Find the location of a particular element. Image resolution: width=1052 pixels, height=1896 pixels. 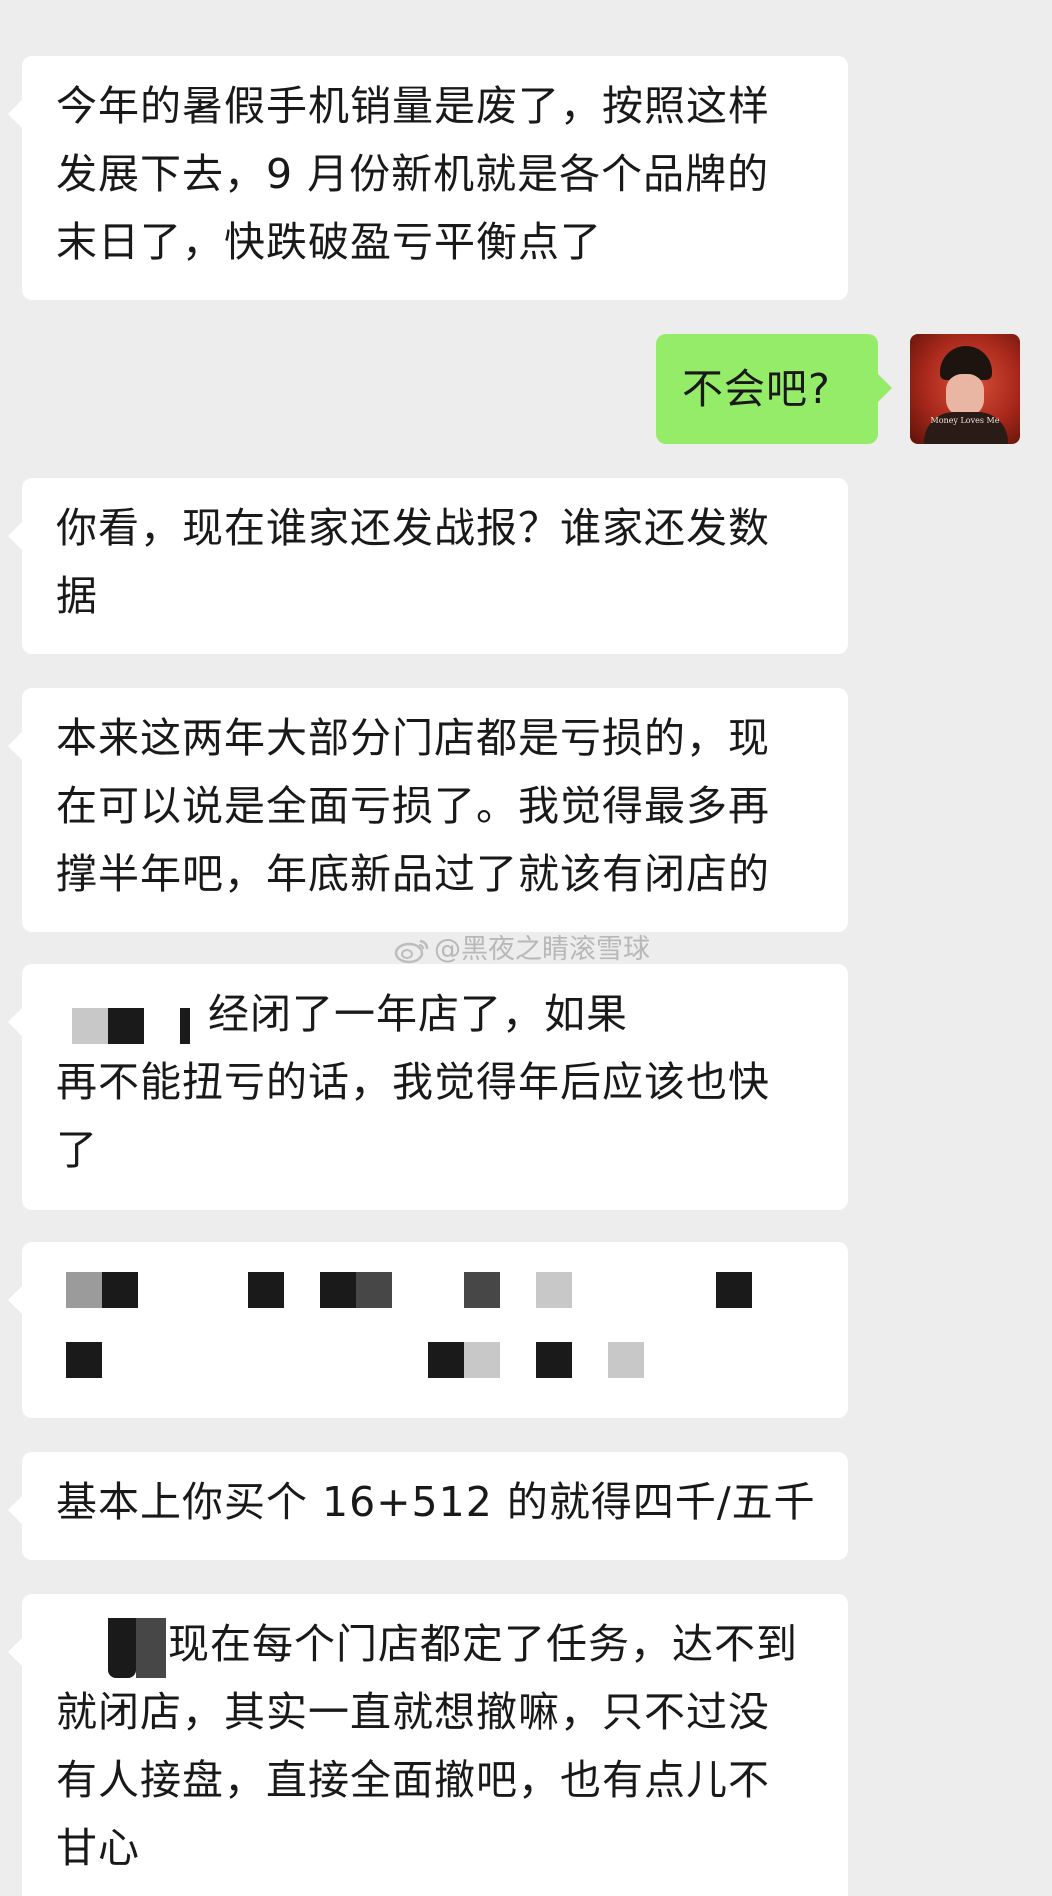

watermark-text: @黑夜之睛滚雪球 is located at coordinates (542, 949).